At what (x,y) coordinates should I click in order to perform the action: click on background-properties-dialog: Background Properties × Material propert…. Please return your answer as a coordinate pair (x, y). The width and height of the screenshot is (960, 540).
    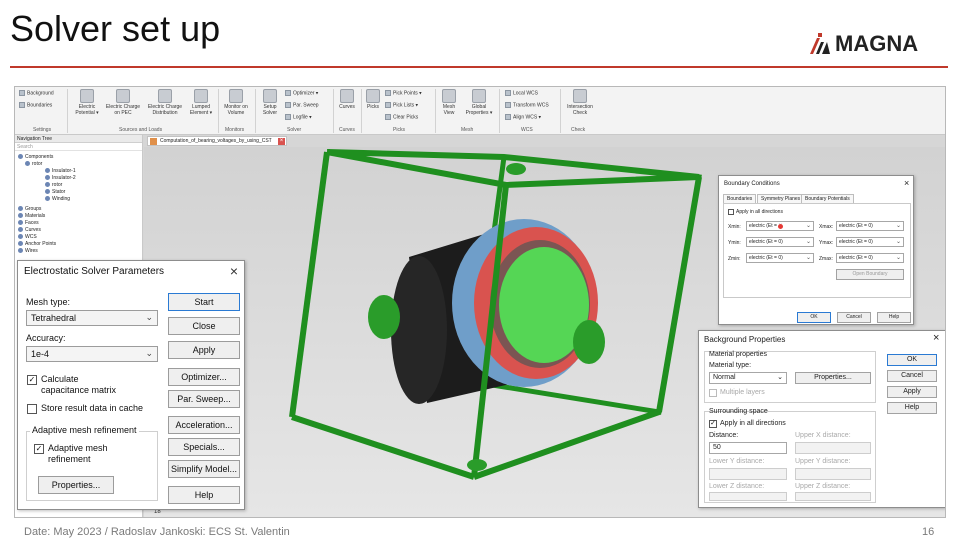
    Looking at the image, I should click on (821, 419).